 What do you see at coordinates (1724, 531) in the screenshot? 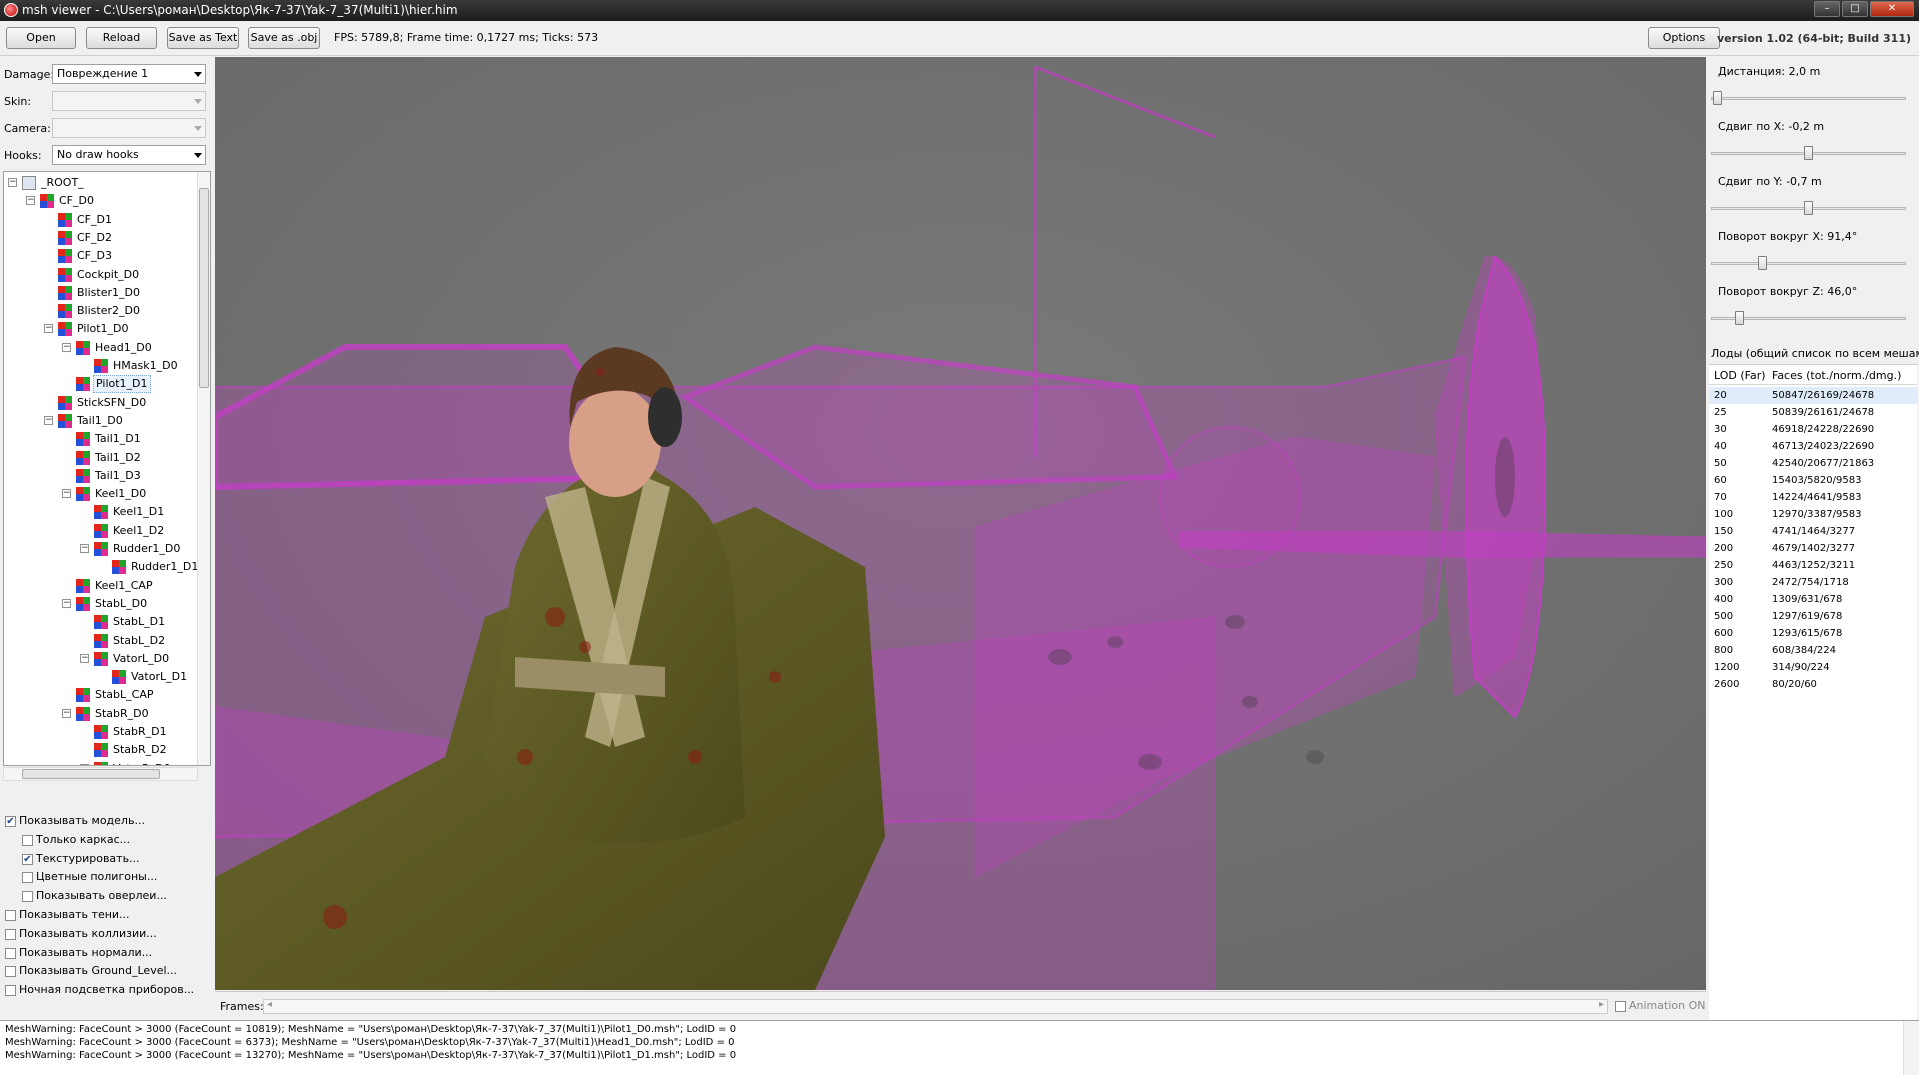
I see `lod-value: 150` at bounding box center [1724, 531].